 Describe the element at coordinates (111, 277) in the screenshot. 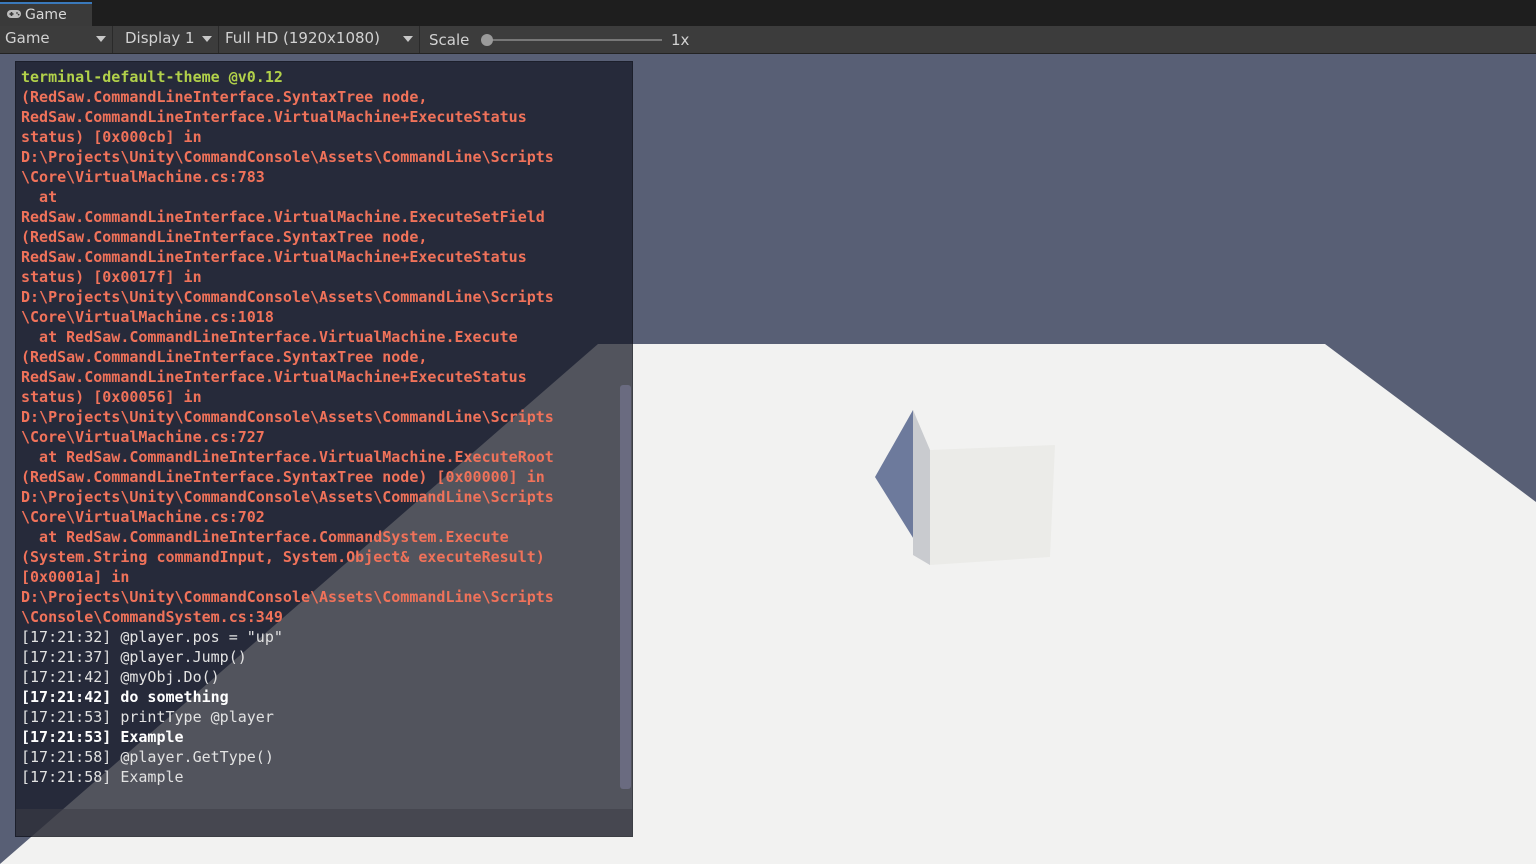

I see `terminal-line: status) [0x0017f] in` at that location.